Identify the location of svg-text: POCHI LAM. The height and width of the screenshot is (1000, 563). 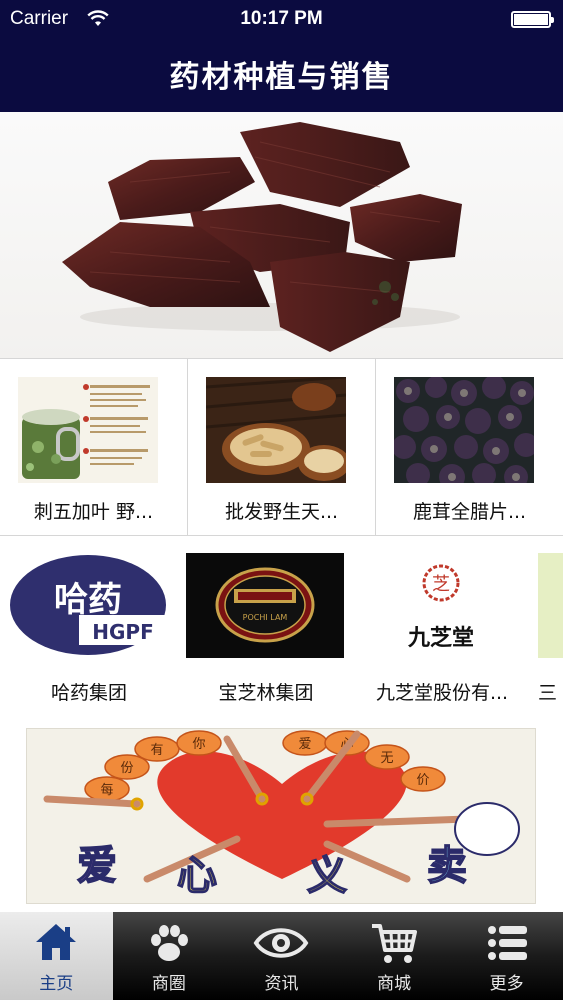
(265, 617).